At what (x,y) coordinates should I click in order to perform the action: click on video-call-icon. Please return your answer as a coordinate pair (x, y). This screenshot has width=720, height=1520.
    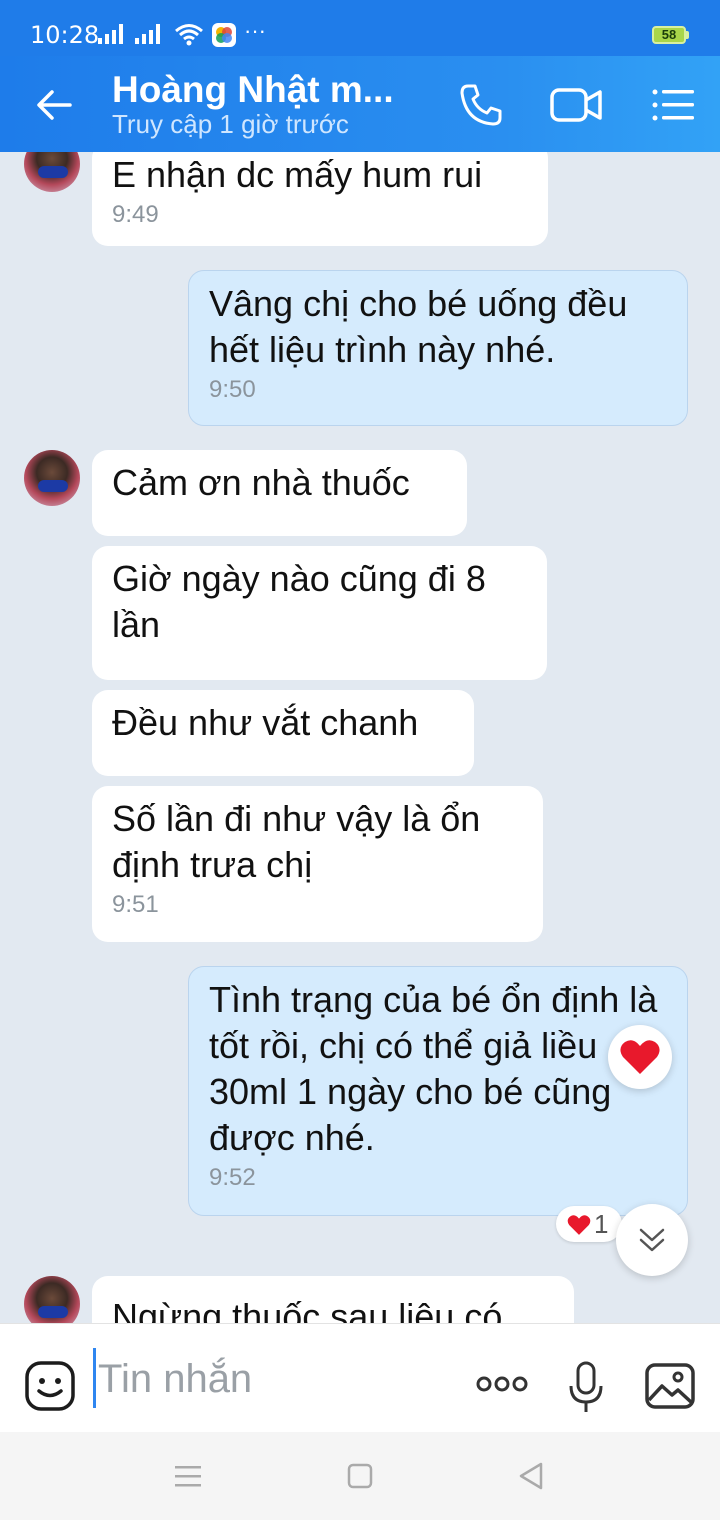
    Looking at the image, I should click on (576, 105).